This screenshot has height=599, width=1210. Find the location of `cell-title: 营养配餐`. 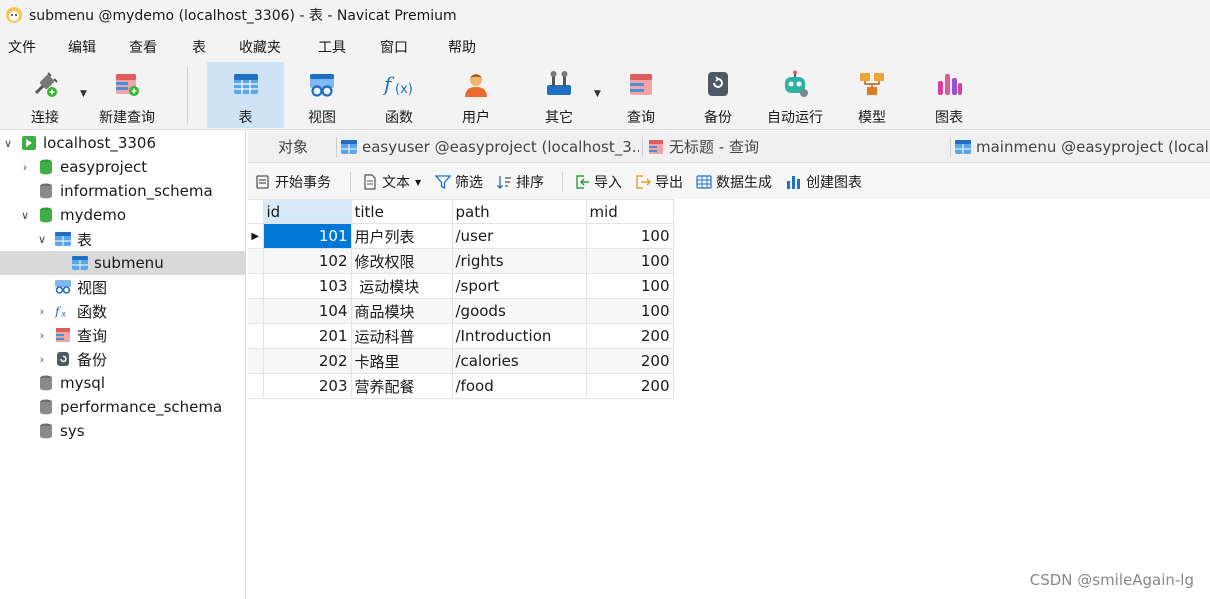

cell-title: 营养配餐 is located at coordinates (401, 386).